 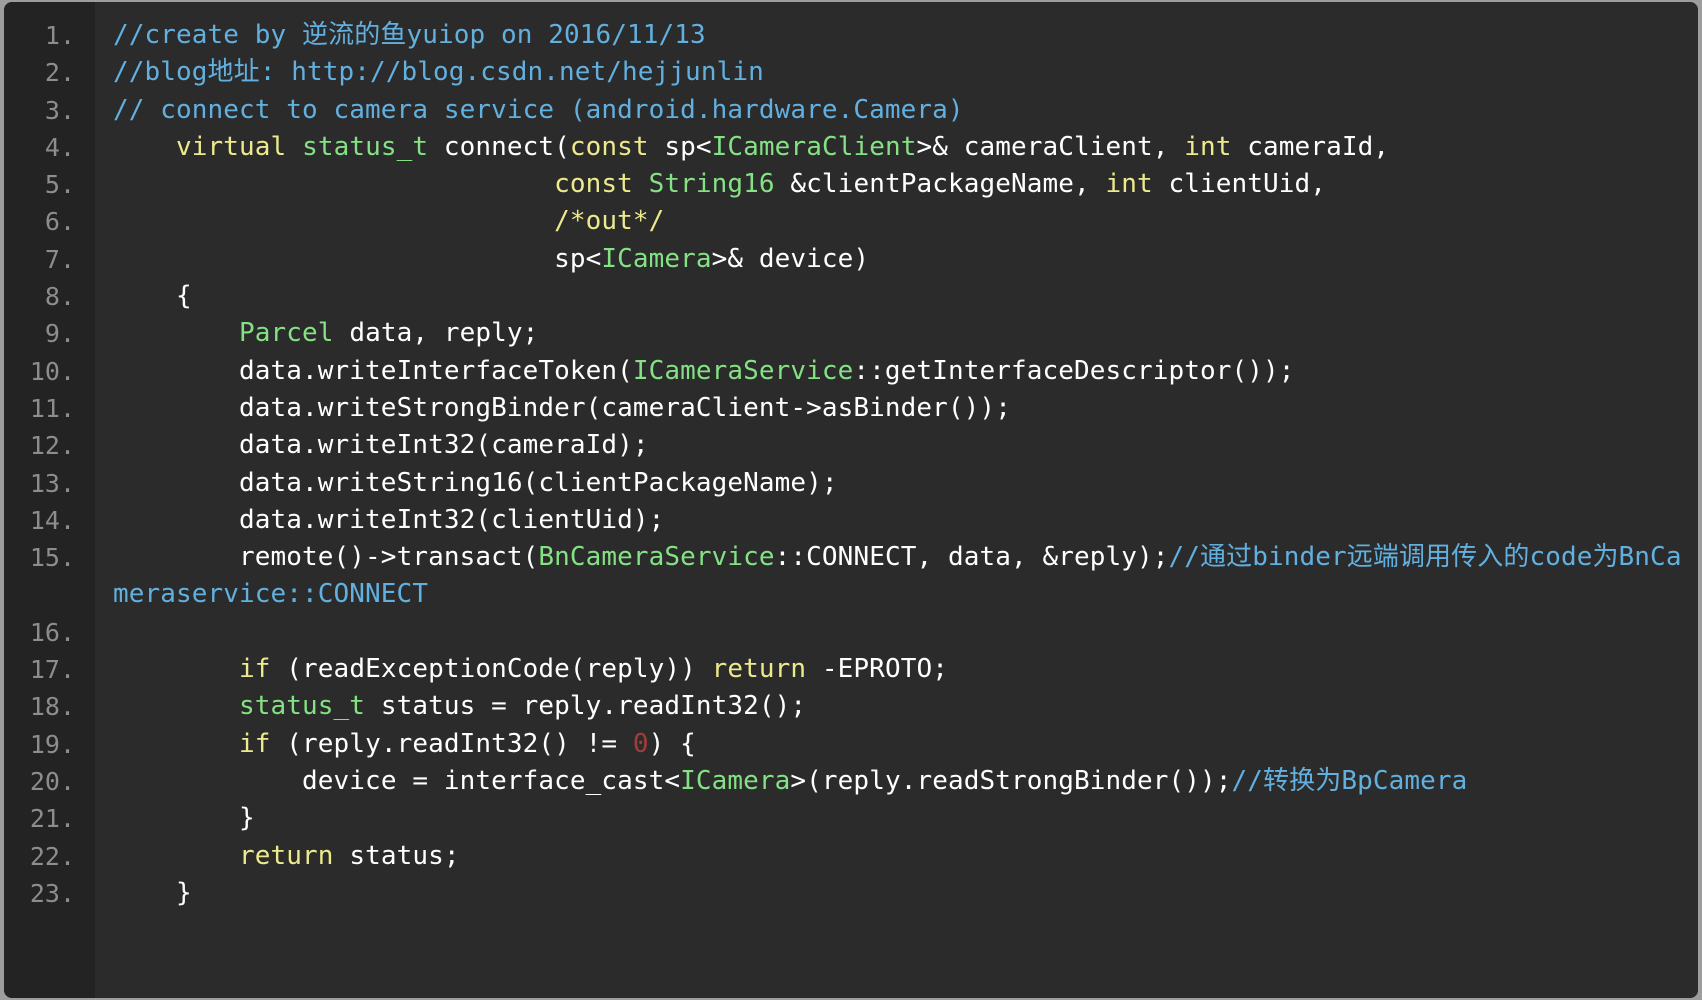 I want to click on code-line: sp<ICamera>& device), so click(x=902, y=259).